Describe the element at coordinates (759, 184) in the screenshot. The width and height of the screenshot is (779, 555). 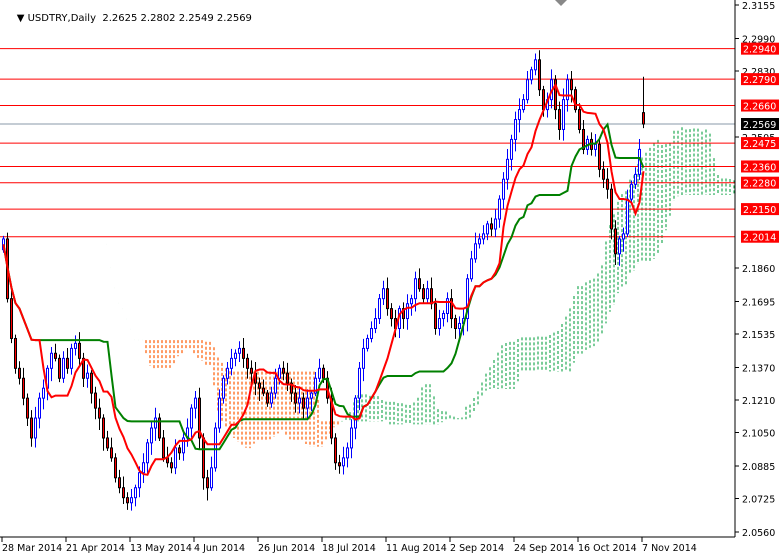
I see `level-label: 2.2280` at that location.